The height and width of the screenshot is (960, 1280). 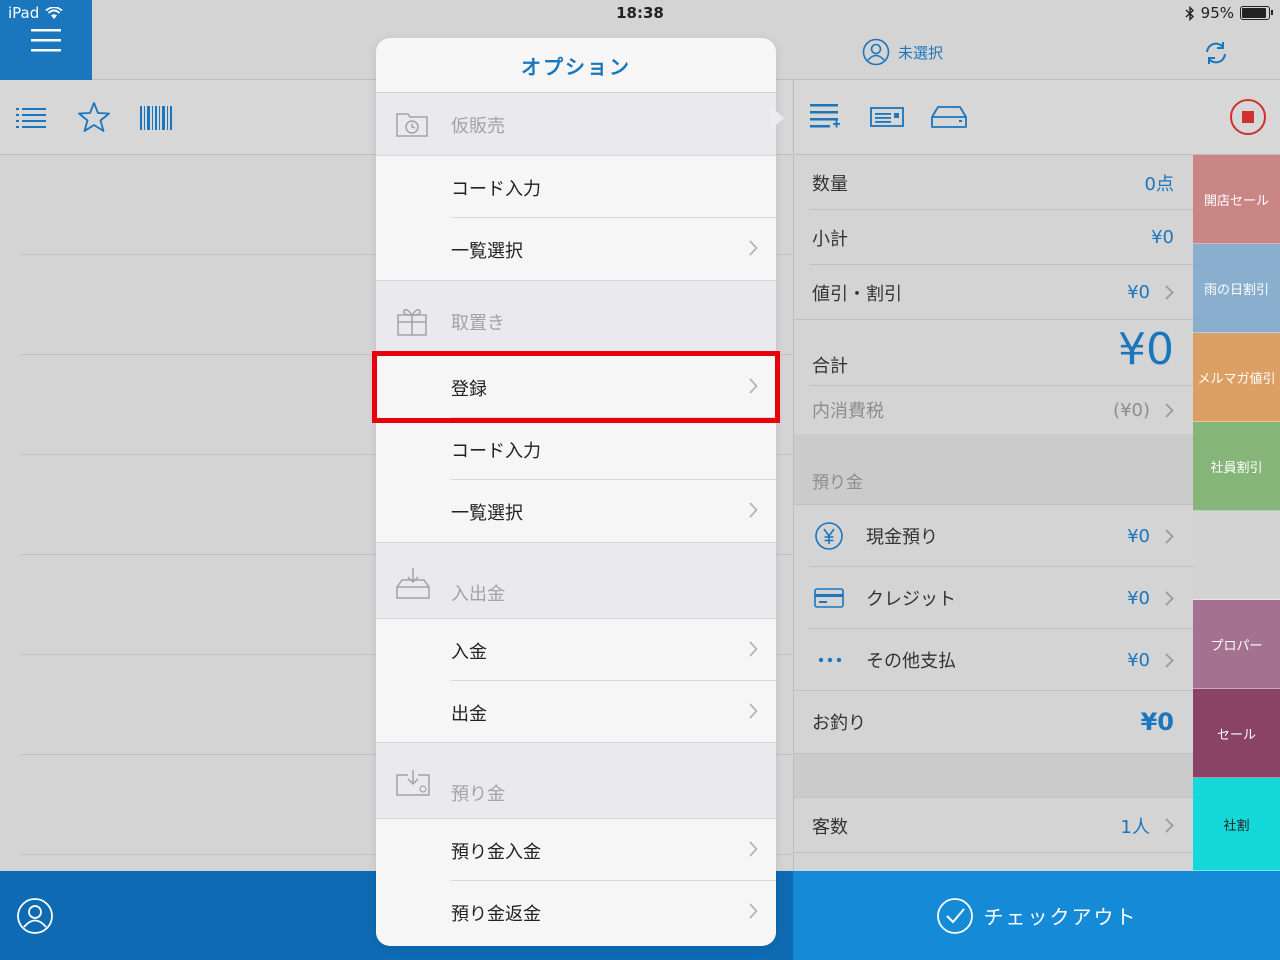 I want to click on section-title: 入出金, so click(x=478, y=594).